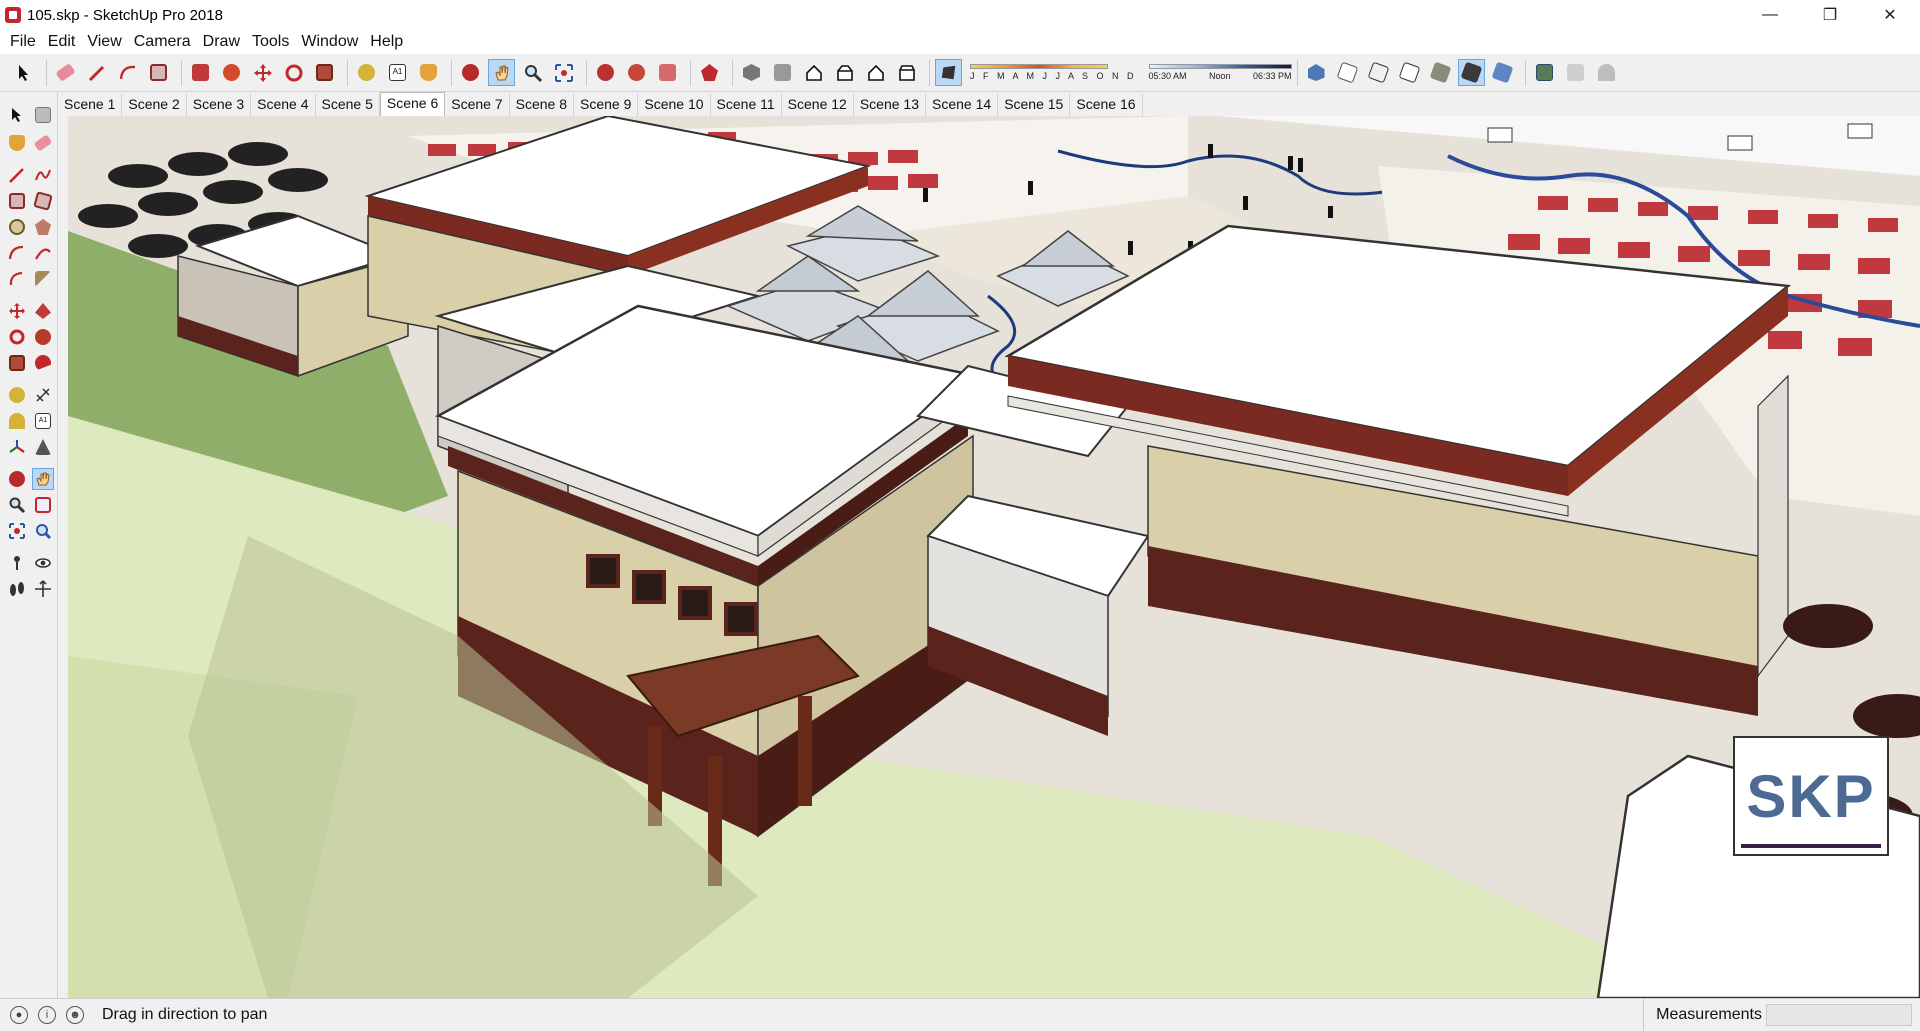 The image size is (1920, 1031). I want to click on protractor-icon, so click(17, 421).